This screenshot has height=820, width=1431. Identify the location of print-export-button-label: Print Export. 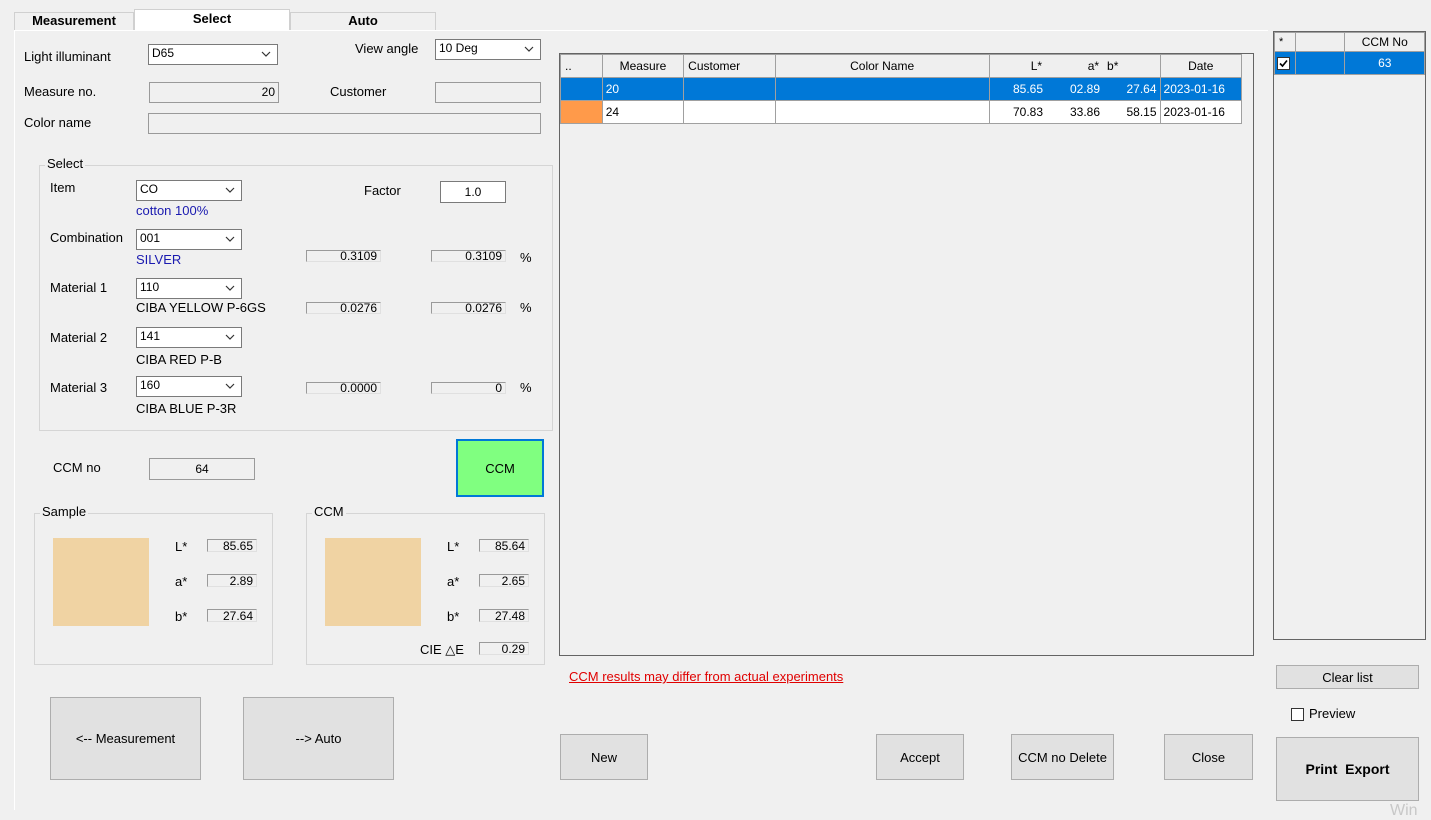
(1347, 769).